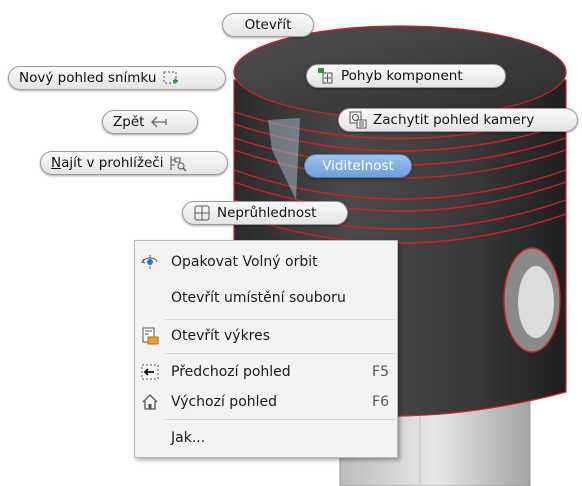  I want to click on move-components-icon, so click(326, 76).